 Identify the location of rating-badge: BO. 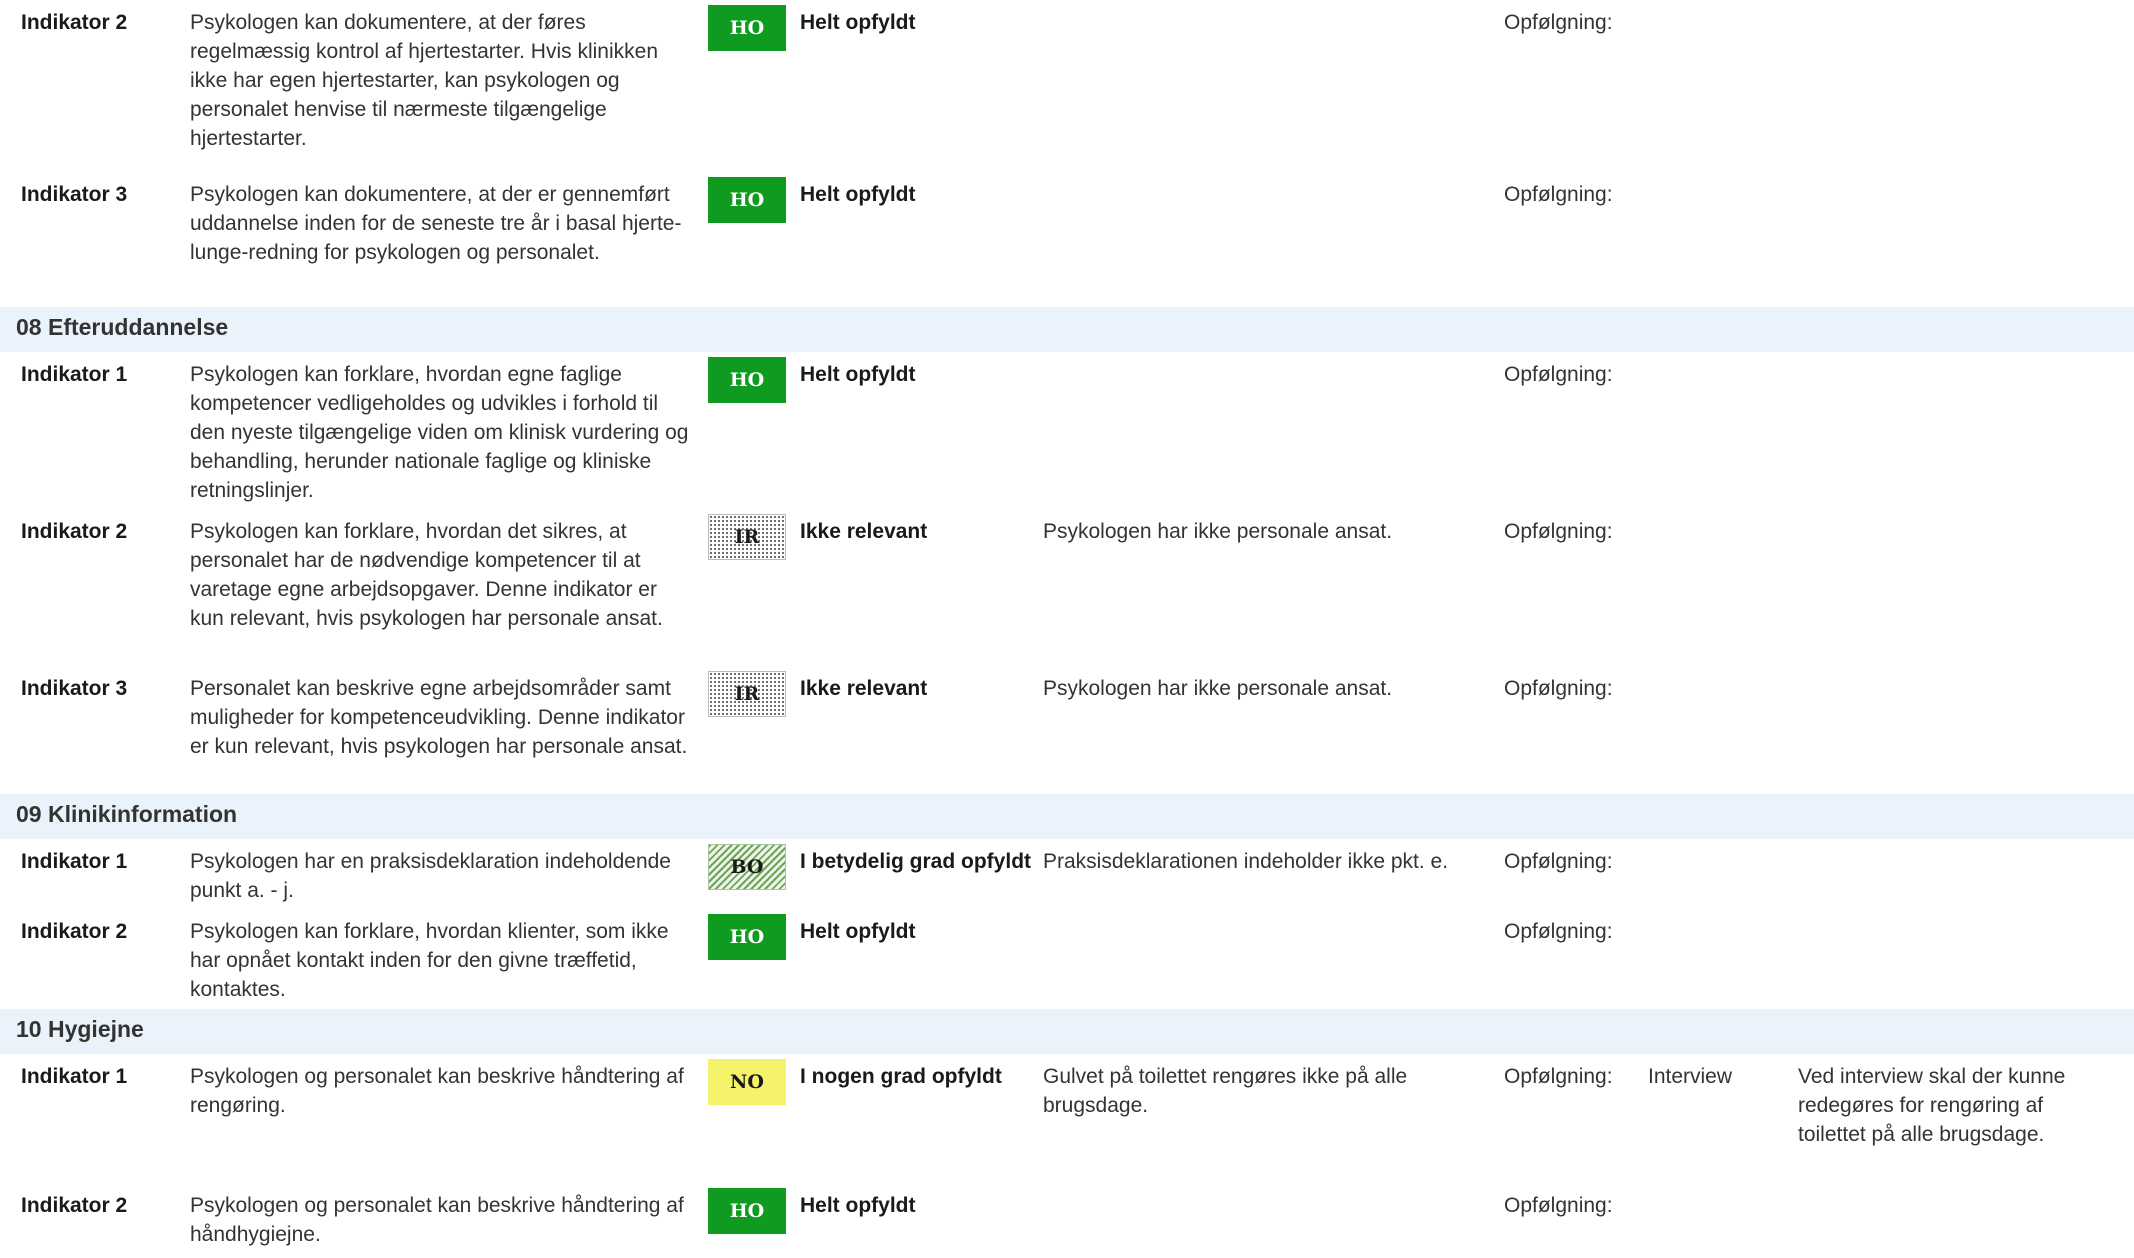
(747, 867).